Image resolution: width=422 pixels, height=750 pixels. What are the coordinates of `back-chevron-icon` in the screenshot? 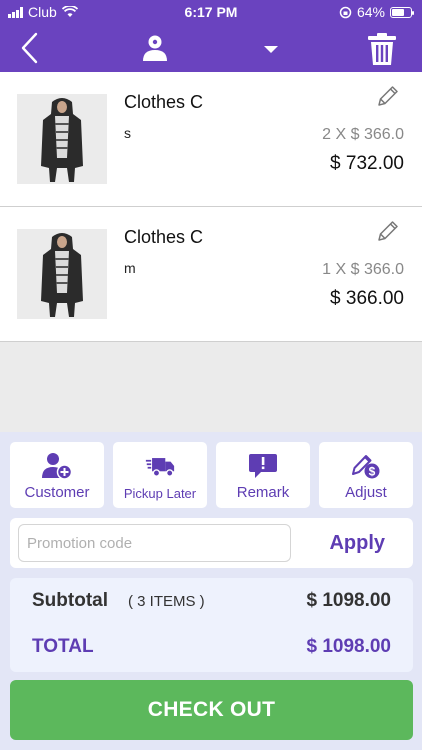 It's located at (29, 48).